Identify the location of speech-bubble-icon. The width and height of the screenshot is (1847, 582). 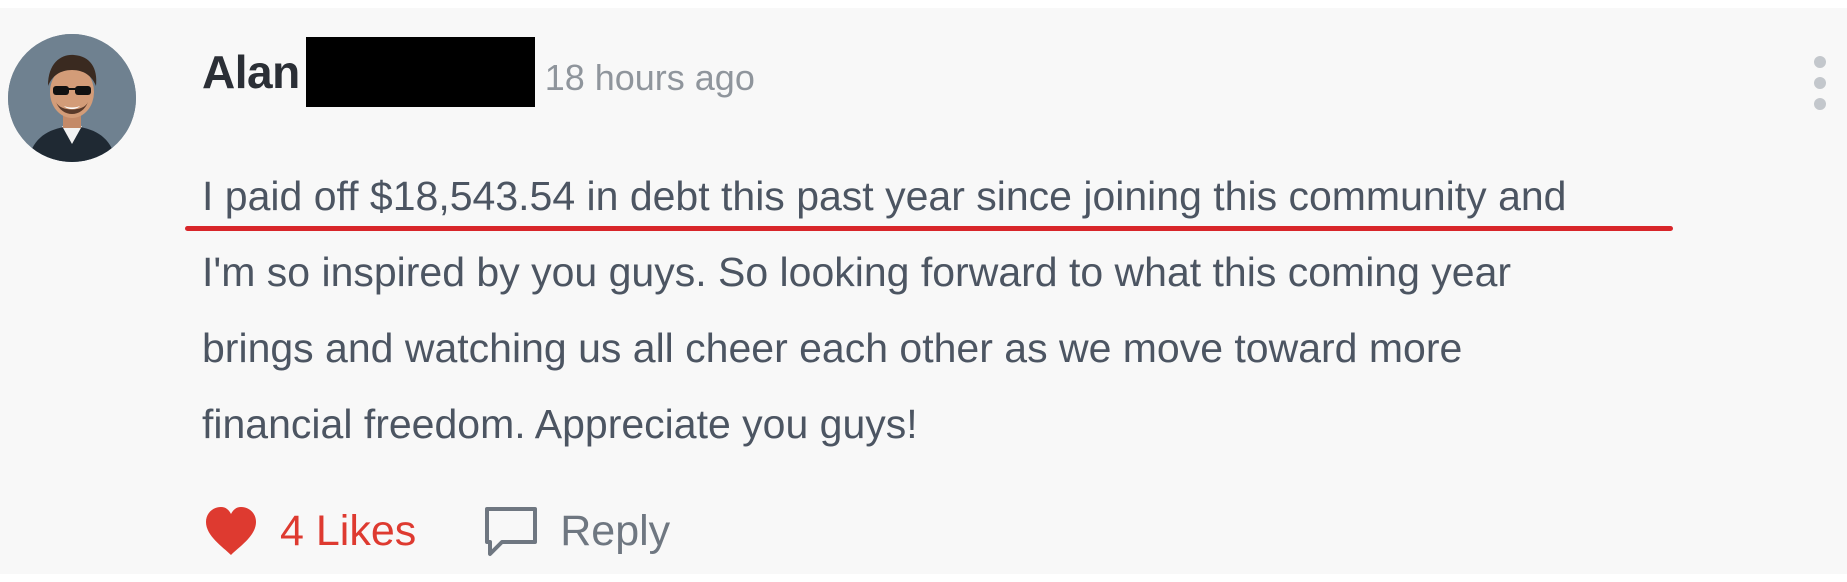
(511, 531).